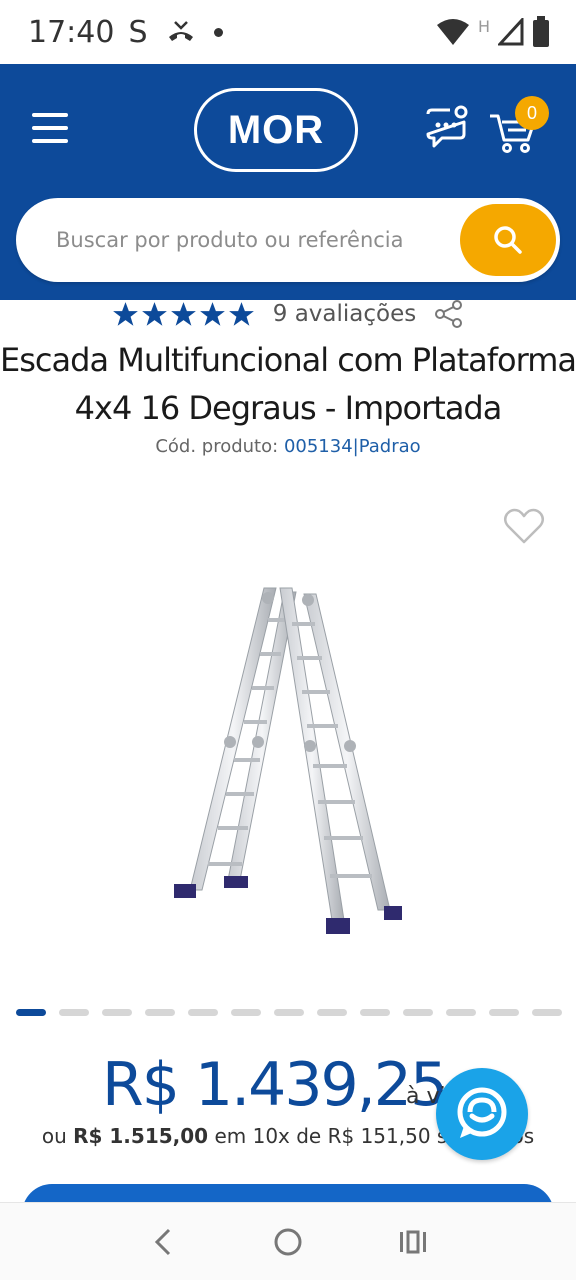 This screenshot has width=576, height=1280. What do you see at coordinates (71, 32) in the screenshot?
I see `status-time: 17:40` at bounding box center [71, 32].